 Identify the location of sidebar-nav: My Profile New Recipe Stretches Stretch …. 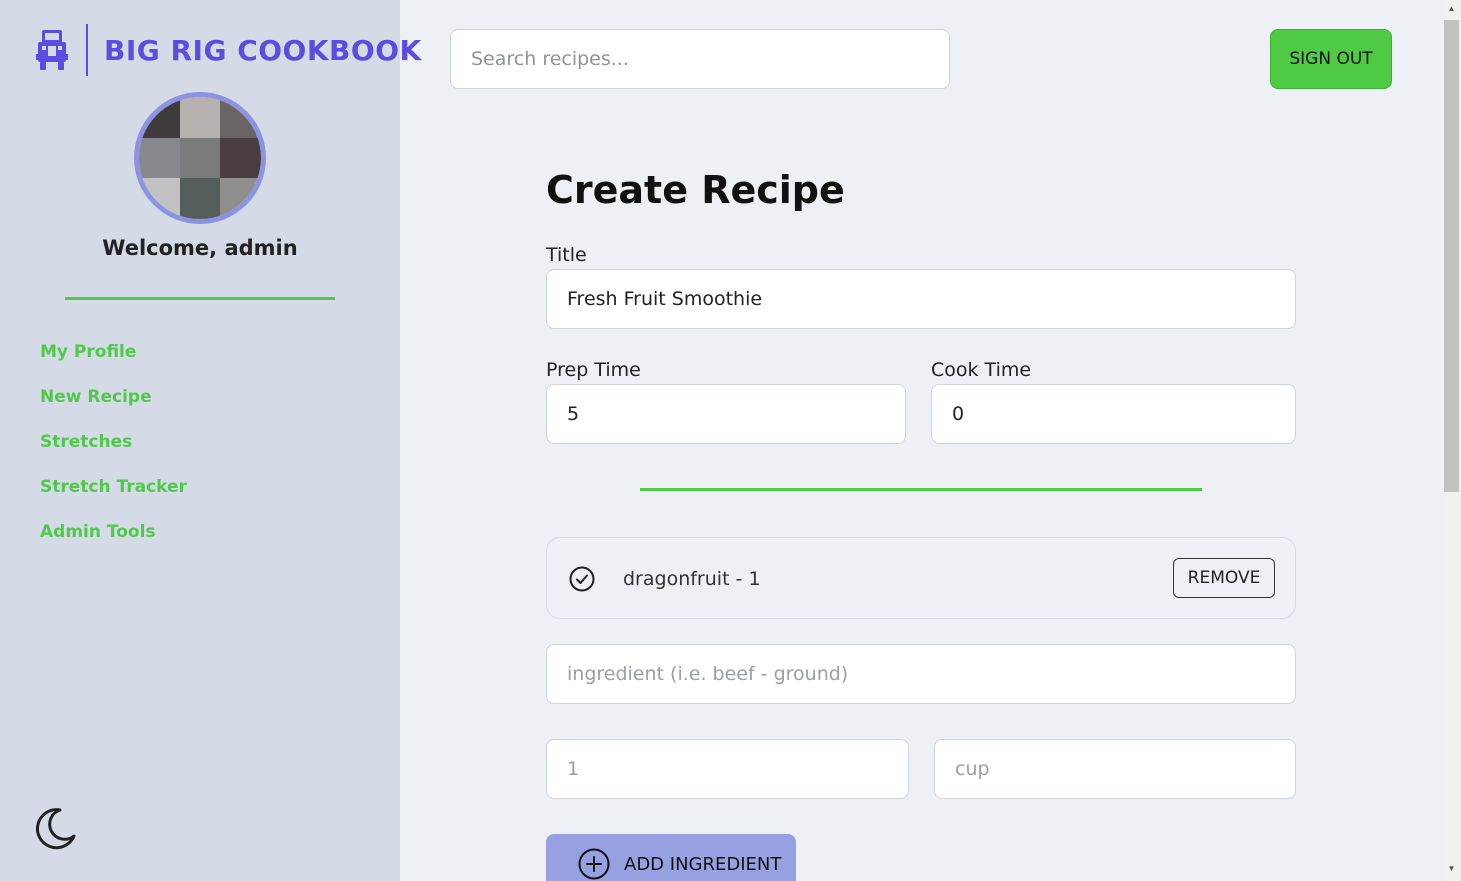
(113, 454).